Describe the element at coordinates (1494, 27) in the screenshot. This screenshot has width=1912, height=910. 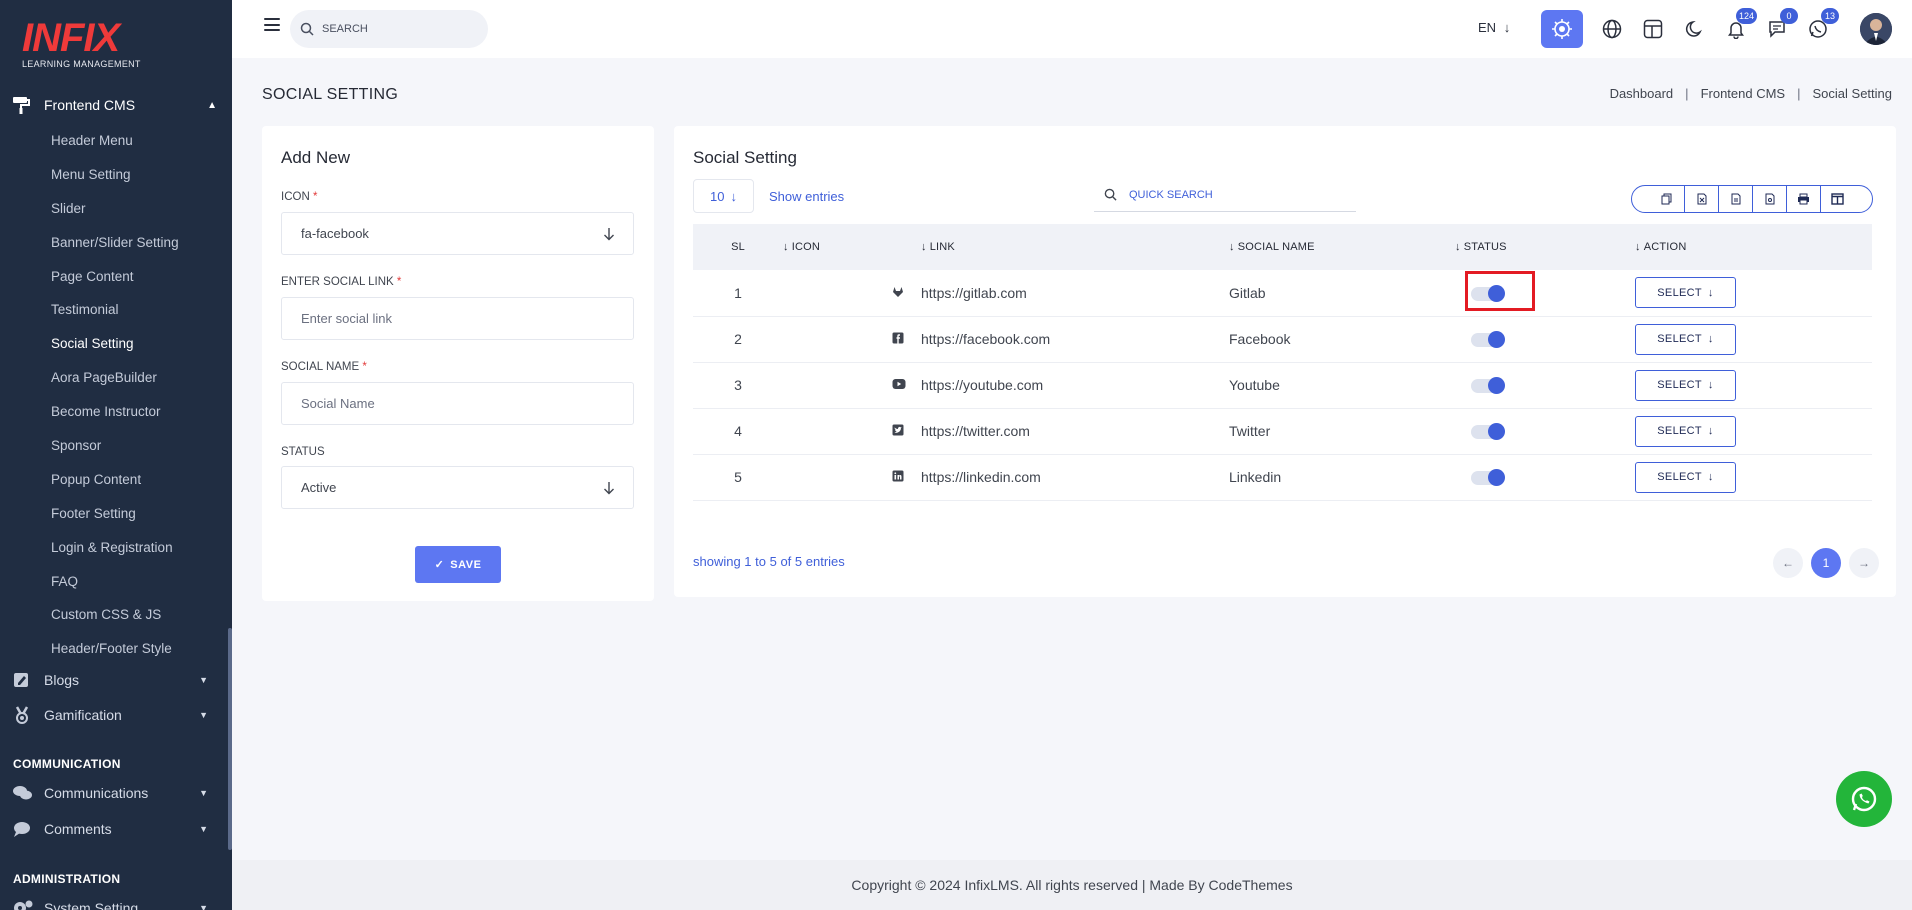
I see `language-selector: EN ↓` at that location.